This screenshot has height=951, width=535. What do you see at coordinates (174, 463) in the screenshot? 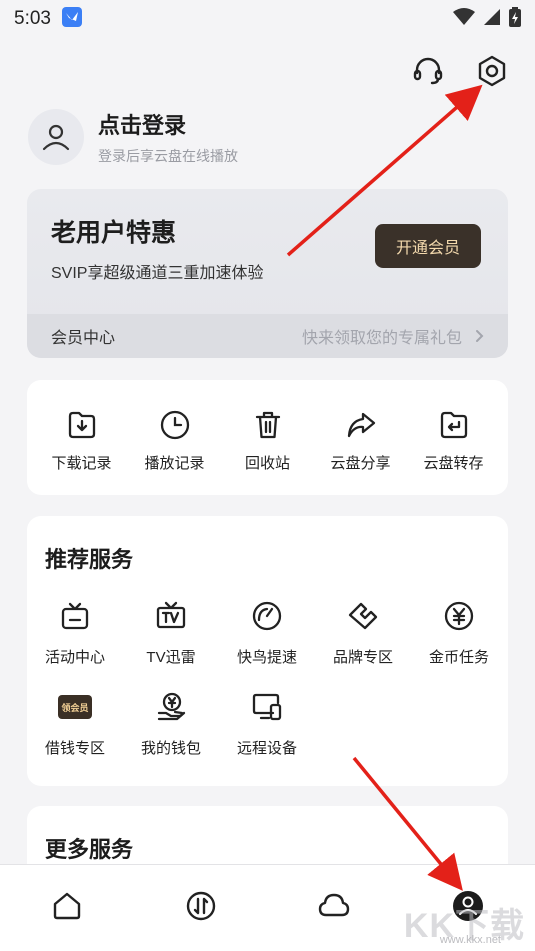
I see `tool-label: 播放记录` at bounding box center [174, 463].